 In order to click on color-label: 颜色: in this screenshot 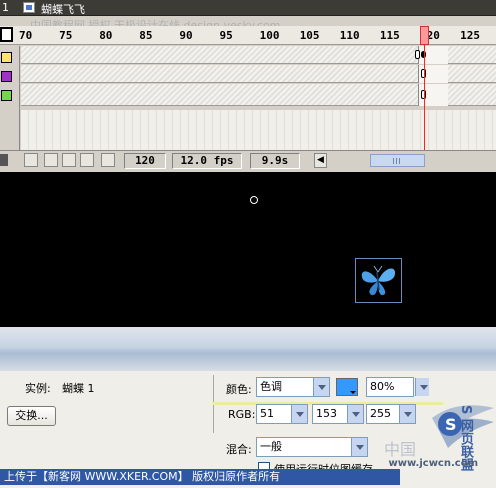, I will do `click(239, 389)`.